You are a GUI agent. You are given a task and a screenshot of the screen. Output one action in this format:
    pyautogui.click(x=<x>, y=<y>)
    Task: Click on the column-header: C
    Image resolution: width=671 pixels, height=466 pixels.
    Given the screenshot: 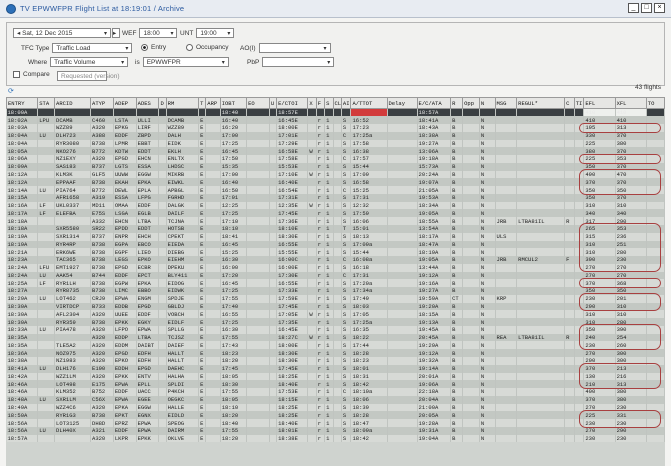 What is the action you would take?
    pyautogui.click(x=569, y=103)
    